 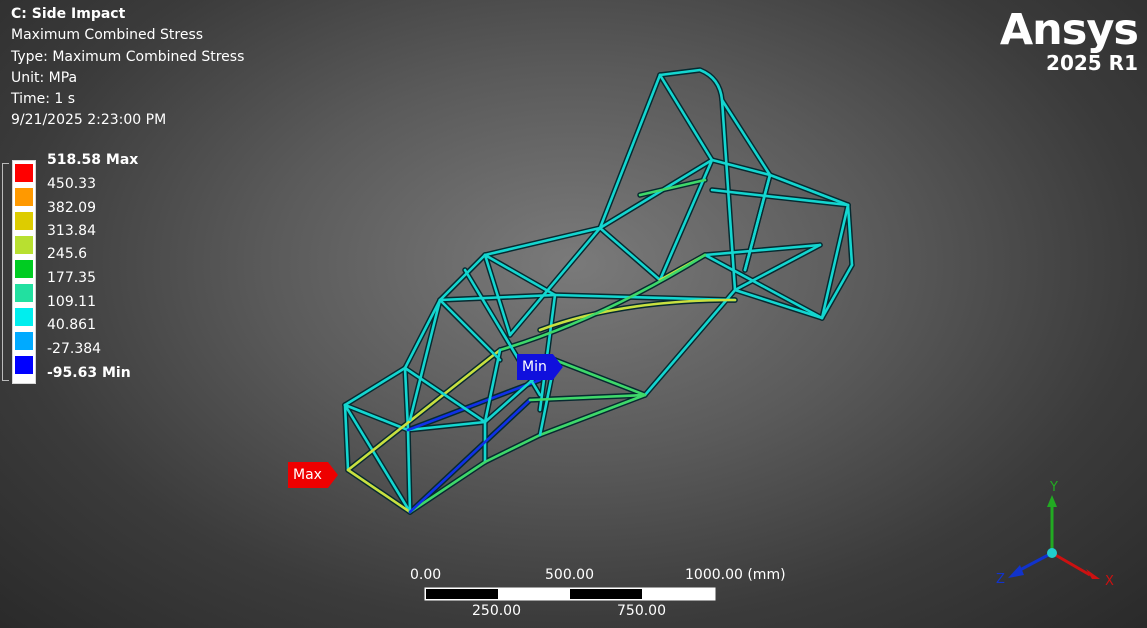 I want to click on z-axis-label: Z, so click(x=1000, y=579).